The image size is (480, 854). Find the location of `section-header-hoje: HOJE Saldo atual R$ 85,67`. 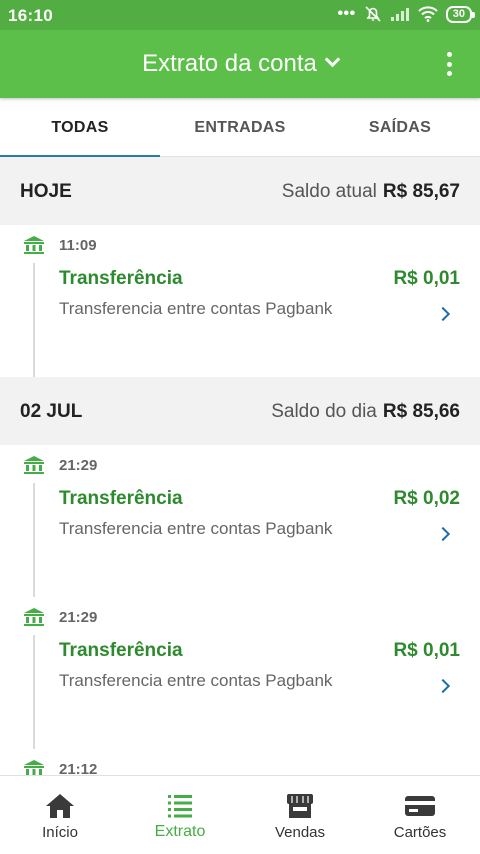

section-header-hoje: HOJE Saldo atual R$ 85,67 is located at coordinates (240, 191).